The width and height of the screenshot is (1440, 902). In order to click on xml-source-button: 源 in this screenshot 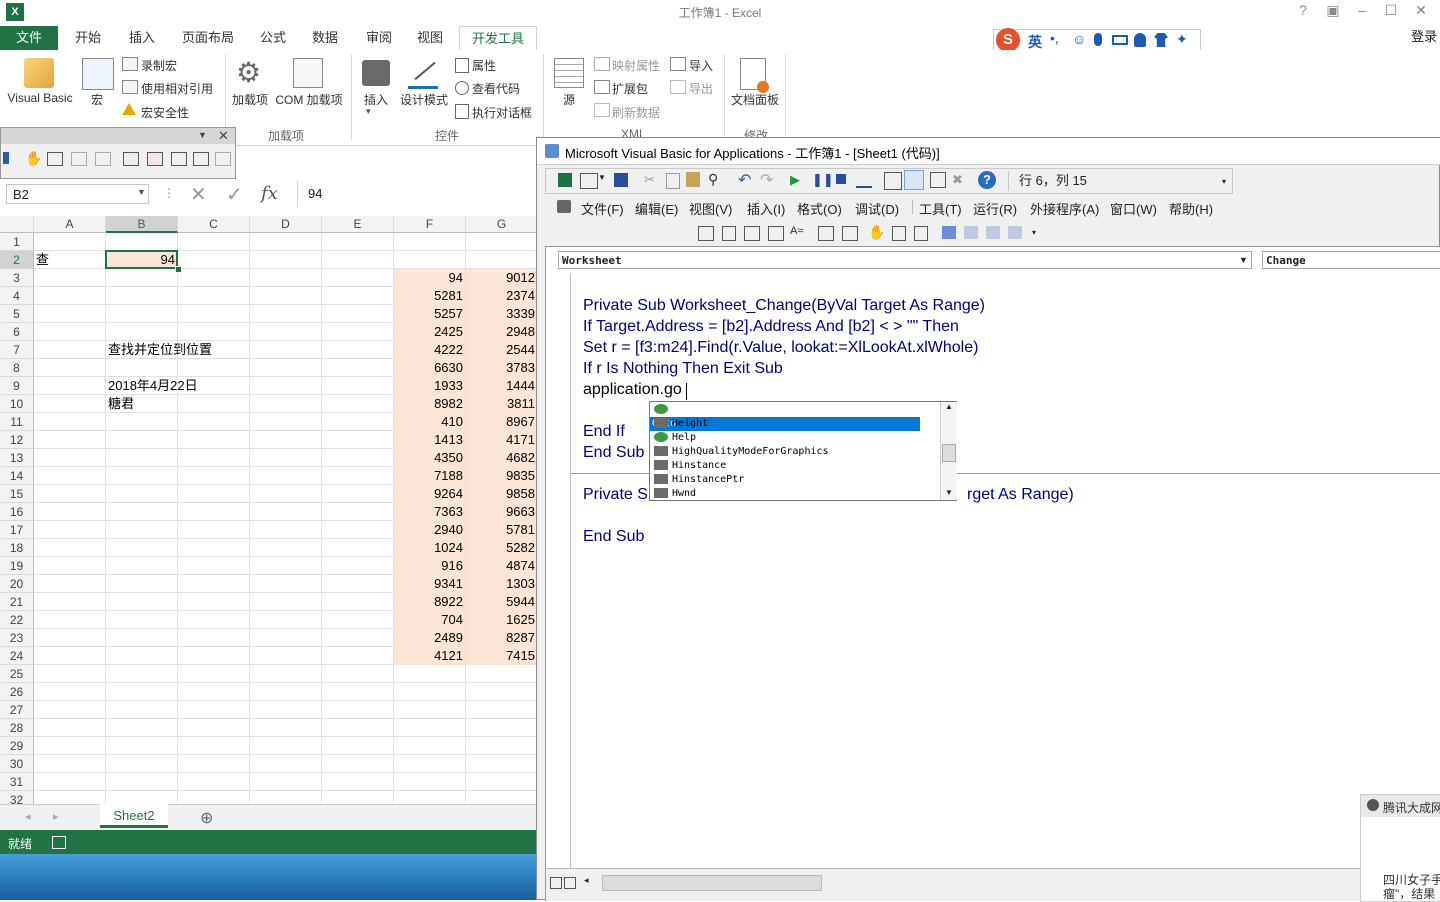, I will do `click(569, 99)`.